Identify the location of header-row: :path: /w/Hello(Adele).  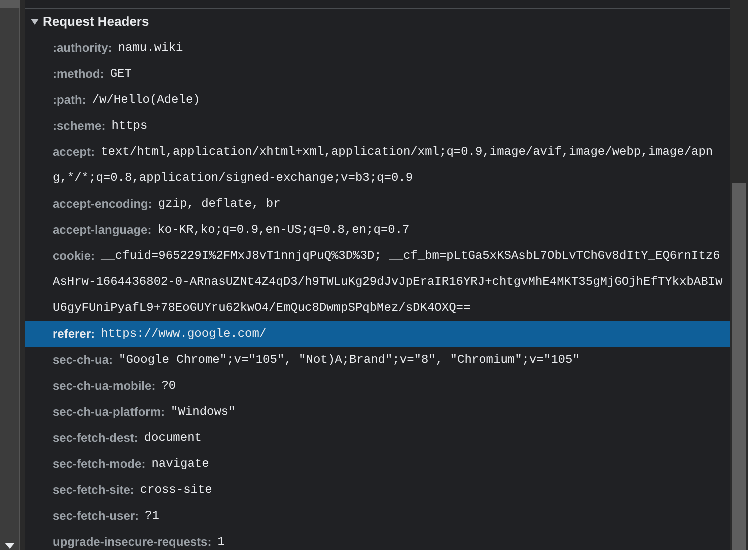
(377, 100).